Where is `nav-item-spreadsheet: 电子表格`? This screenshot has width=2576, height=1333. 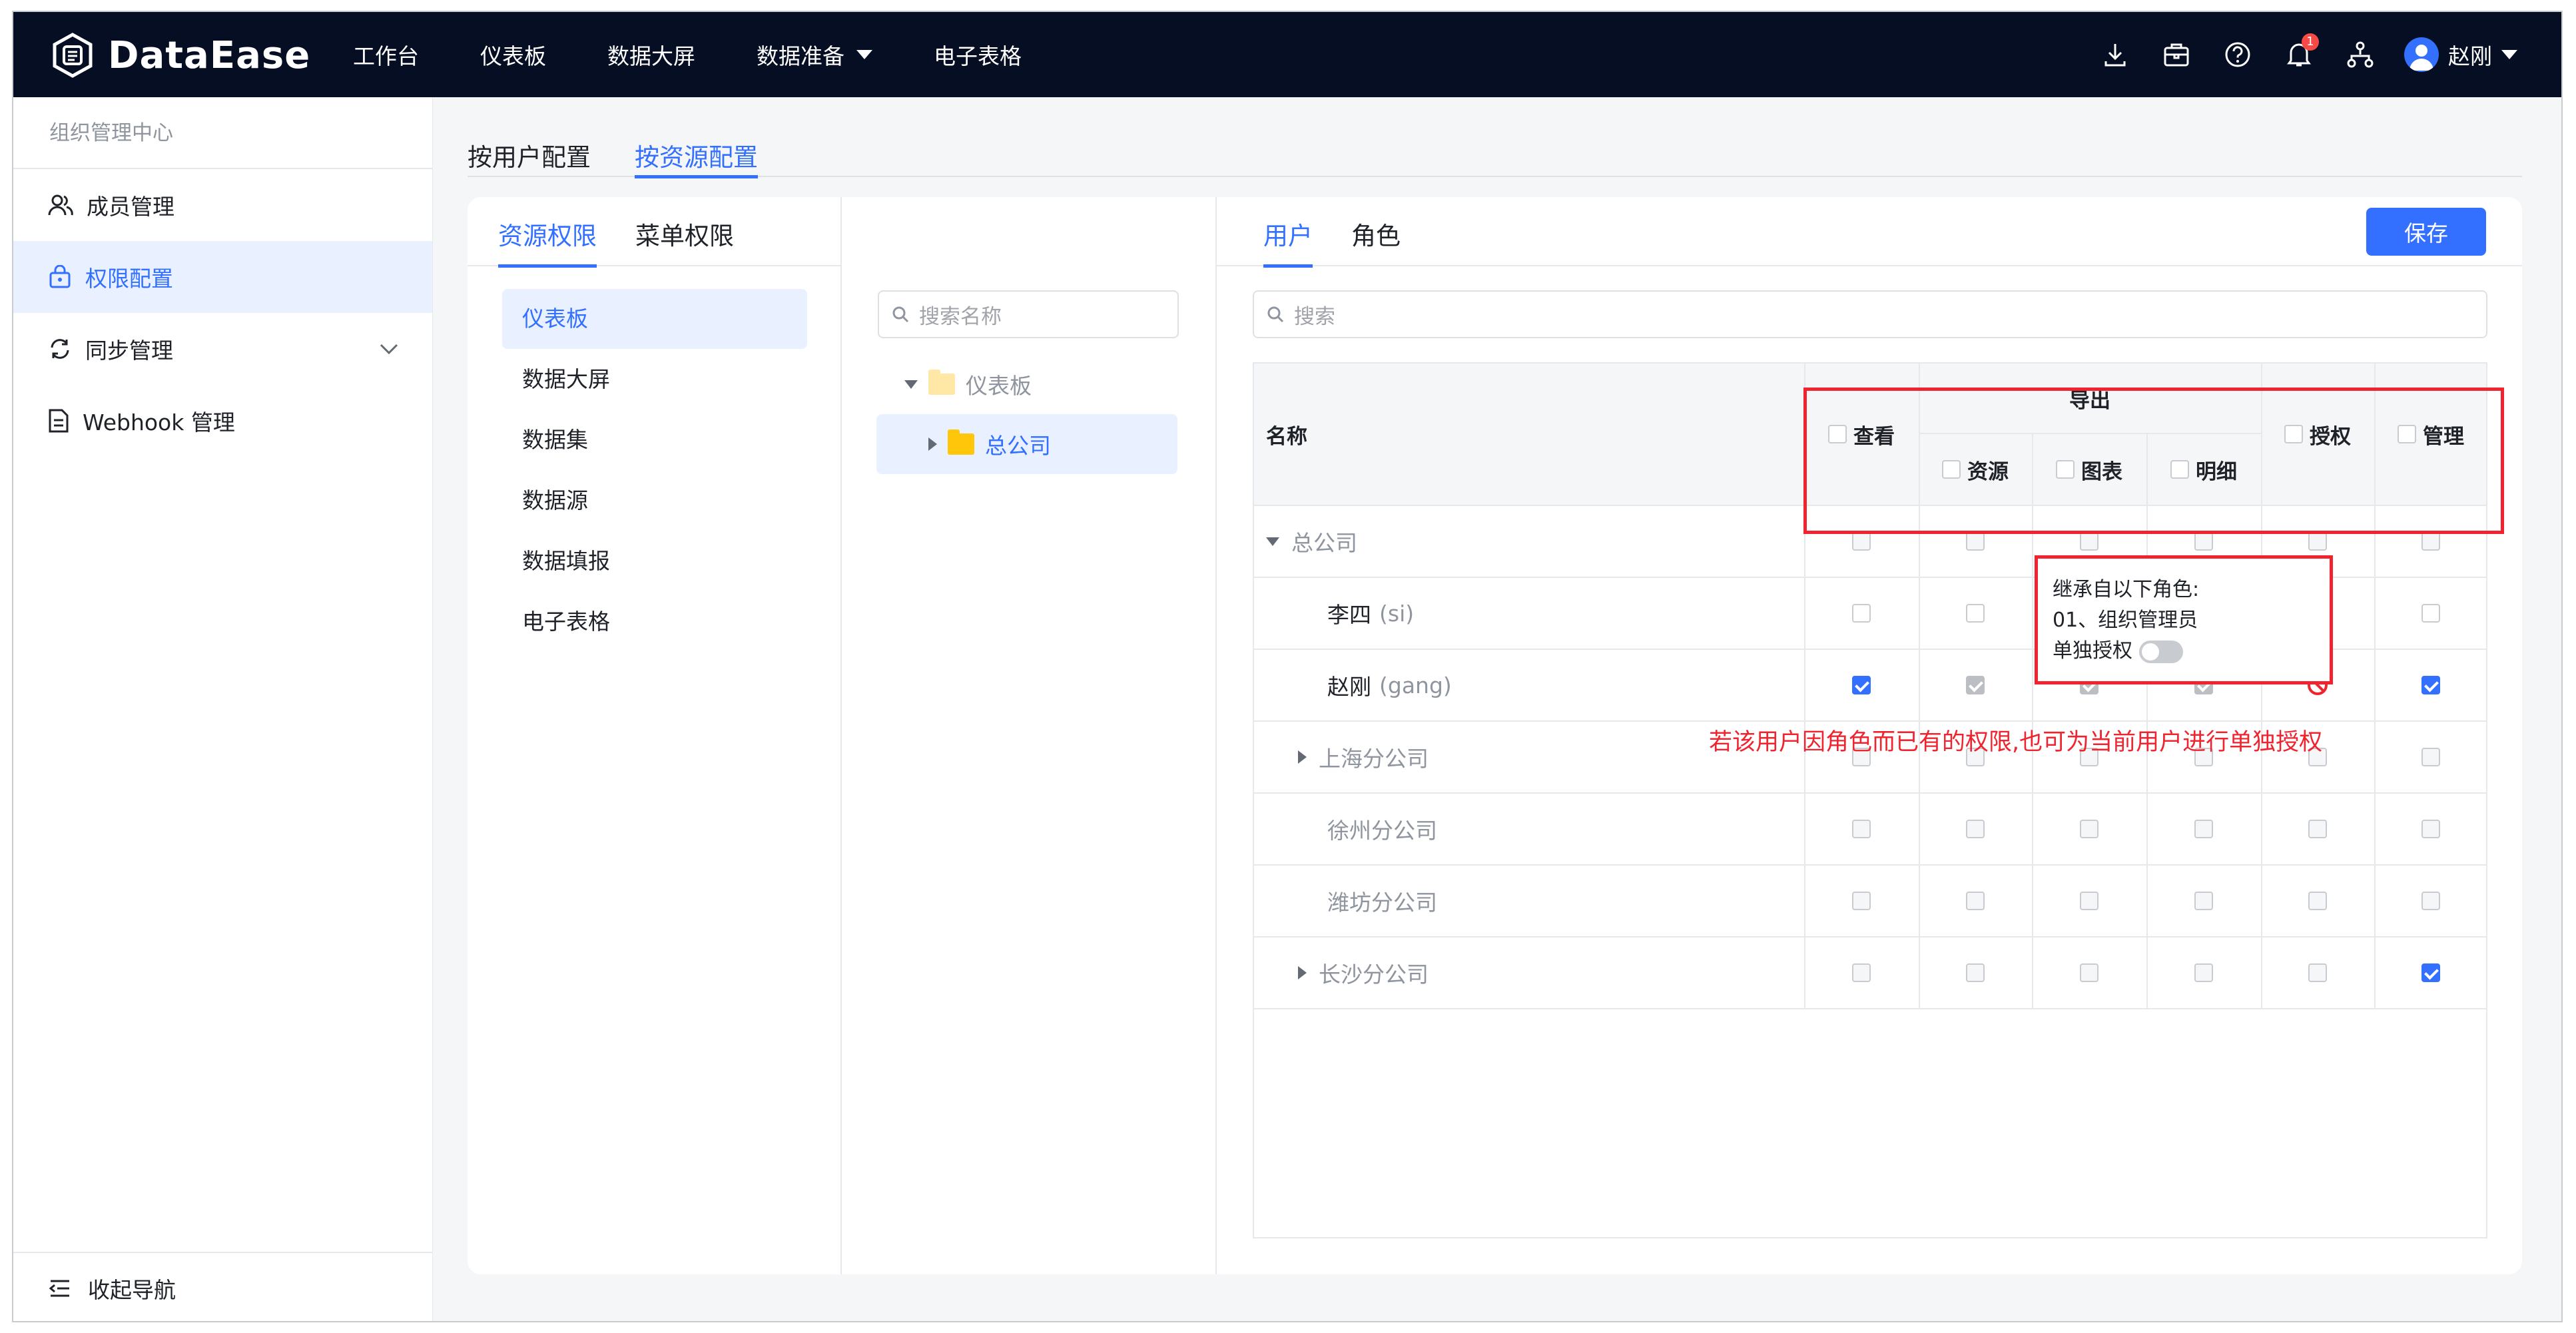
nav-item-spreadsheet: 电子表格 is located at coordinates (978, 55).